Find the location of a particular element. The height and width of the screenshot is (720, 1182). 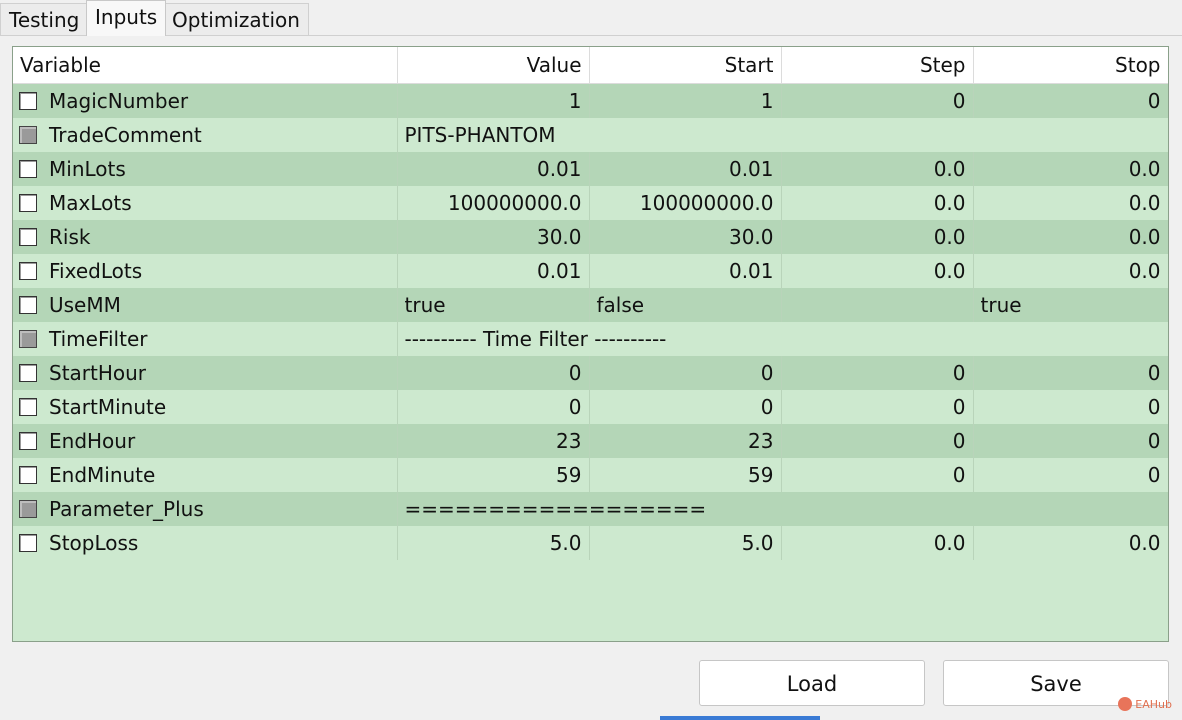

start-cell: 100000000.0 is located at coordinates (685, 202).